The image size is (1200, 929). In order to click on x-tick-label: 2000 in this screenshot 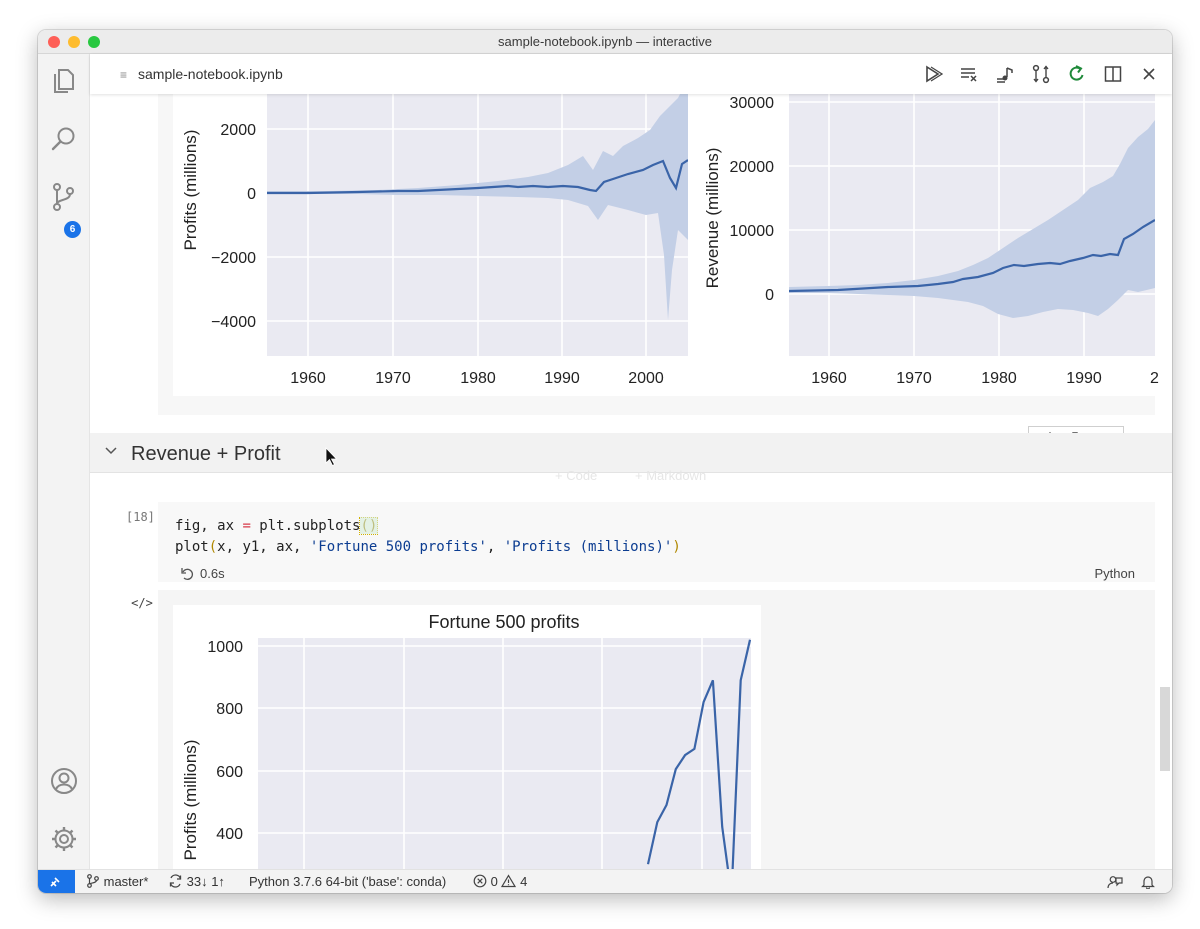, I will do `click(646, 378)`.